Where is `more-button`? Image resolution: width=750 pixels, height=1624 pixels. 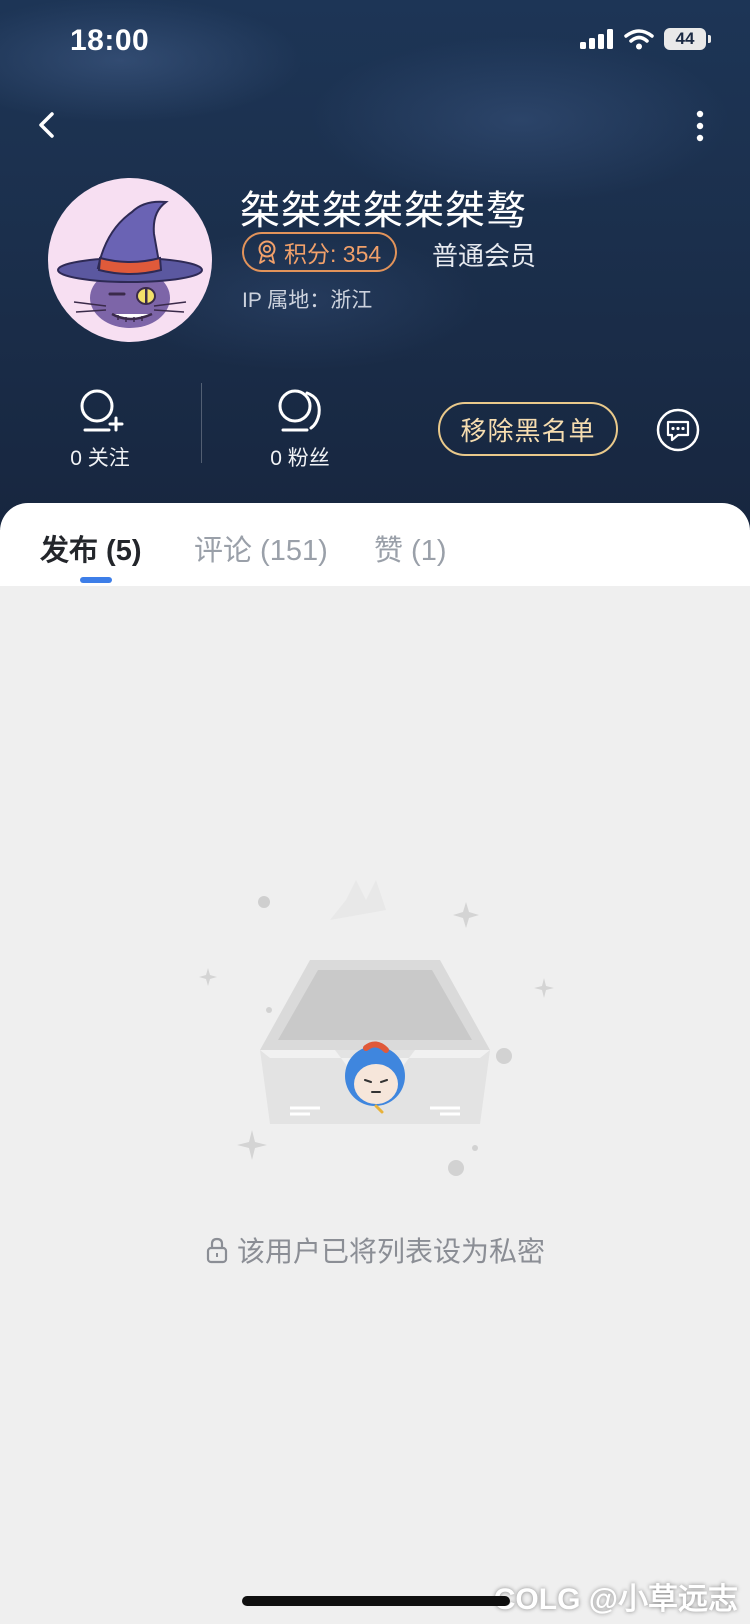 more-button is located at coordinates (700, 126).